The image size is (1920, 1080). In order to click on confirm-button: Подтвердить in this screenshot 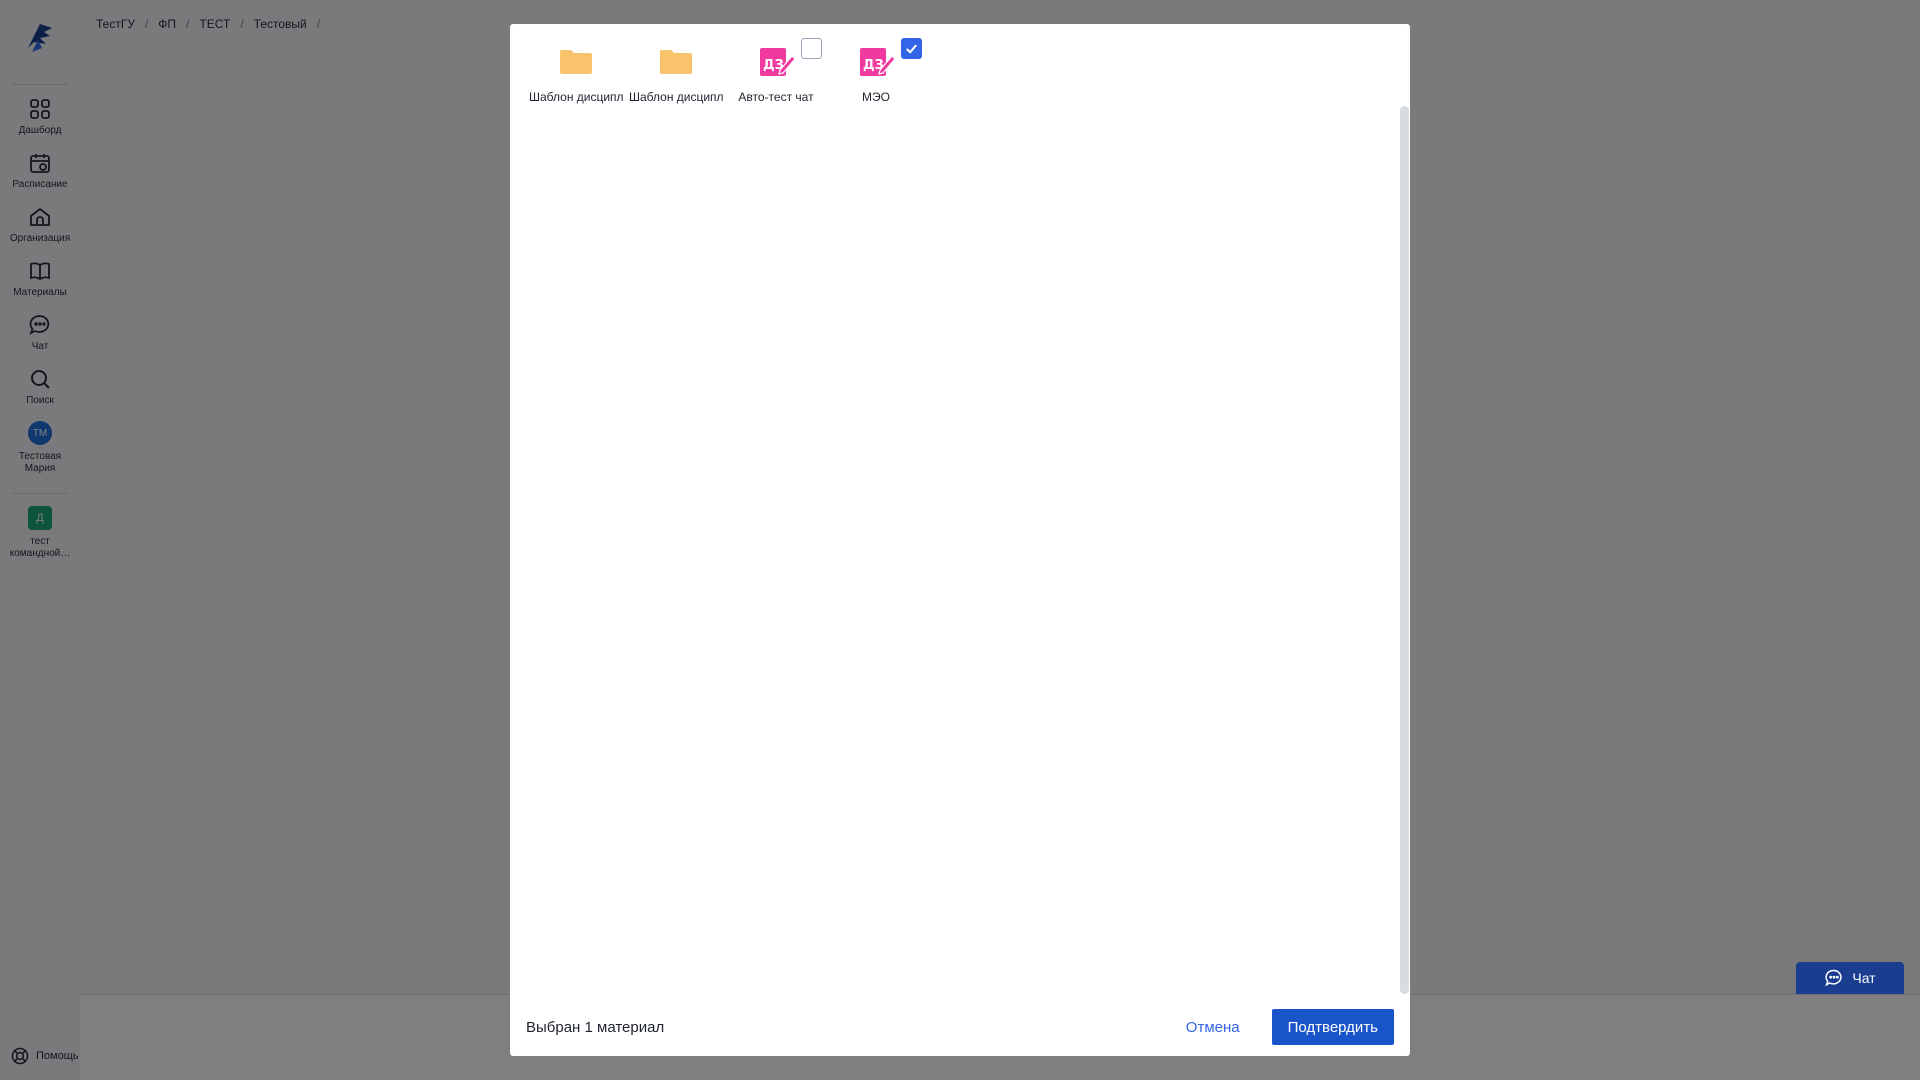, I will do `click(1332, 1027)`.